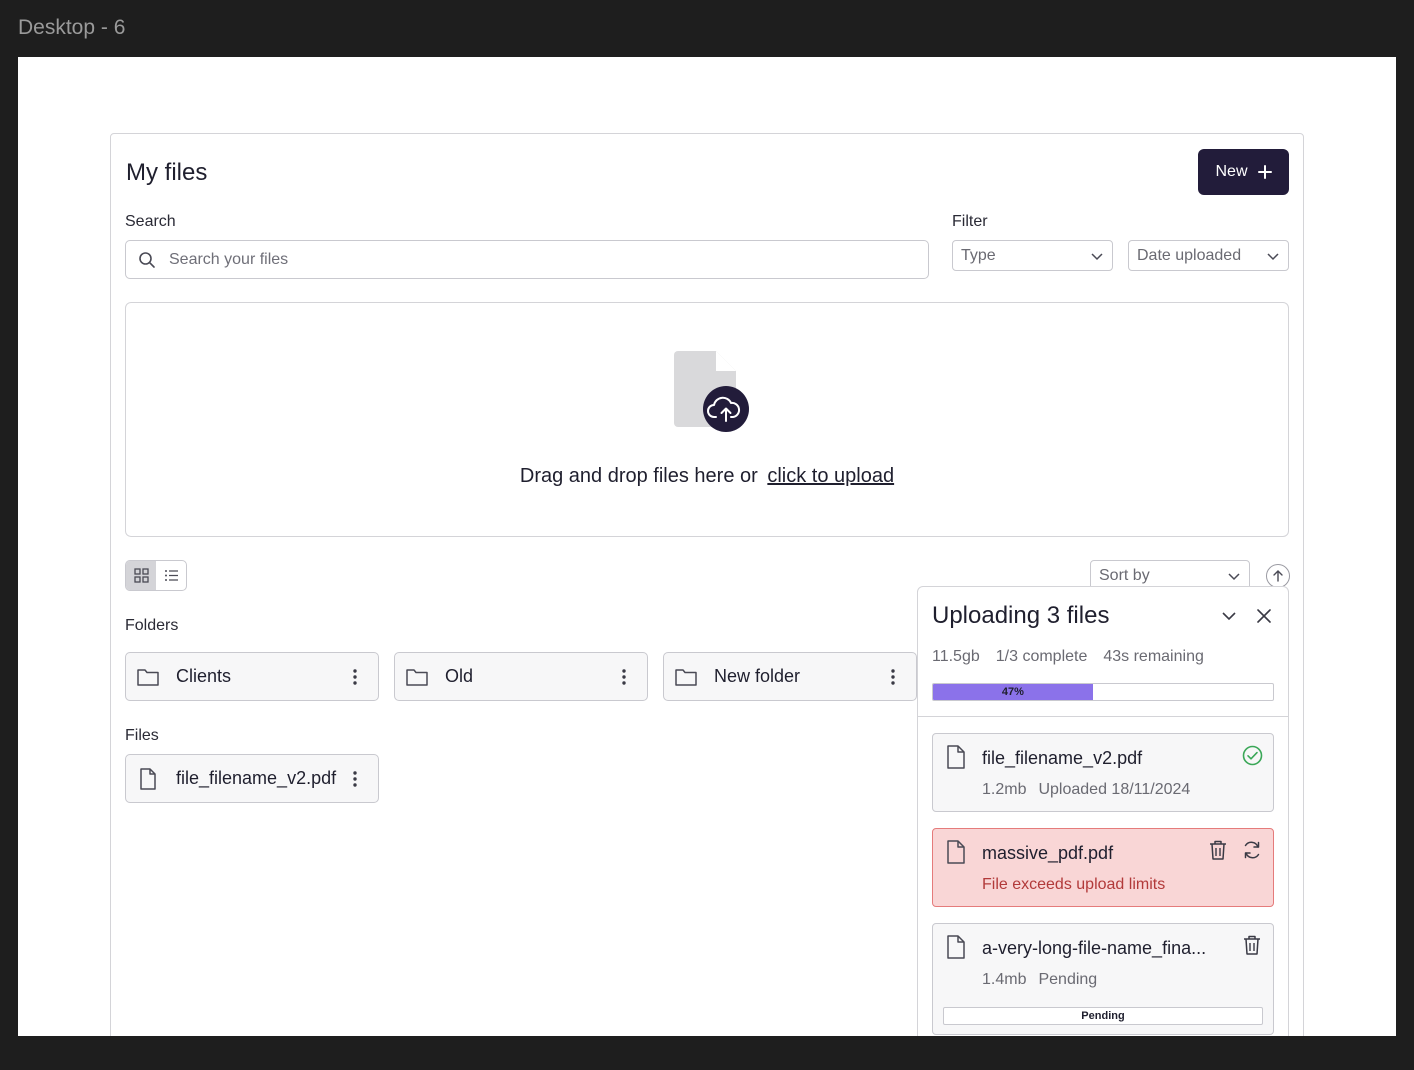 This screenshot has height=1070, width=1414. I want to click on grid-icon, so click(141, 575).